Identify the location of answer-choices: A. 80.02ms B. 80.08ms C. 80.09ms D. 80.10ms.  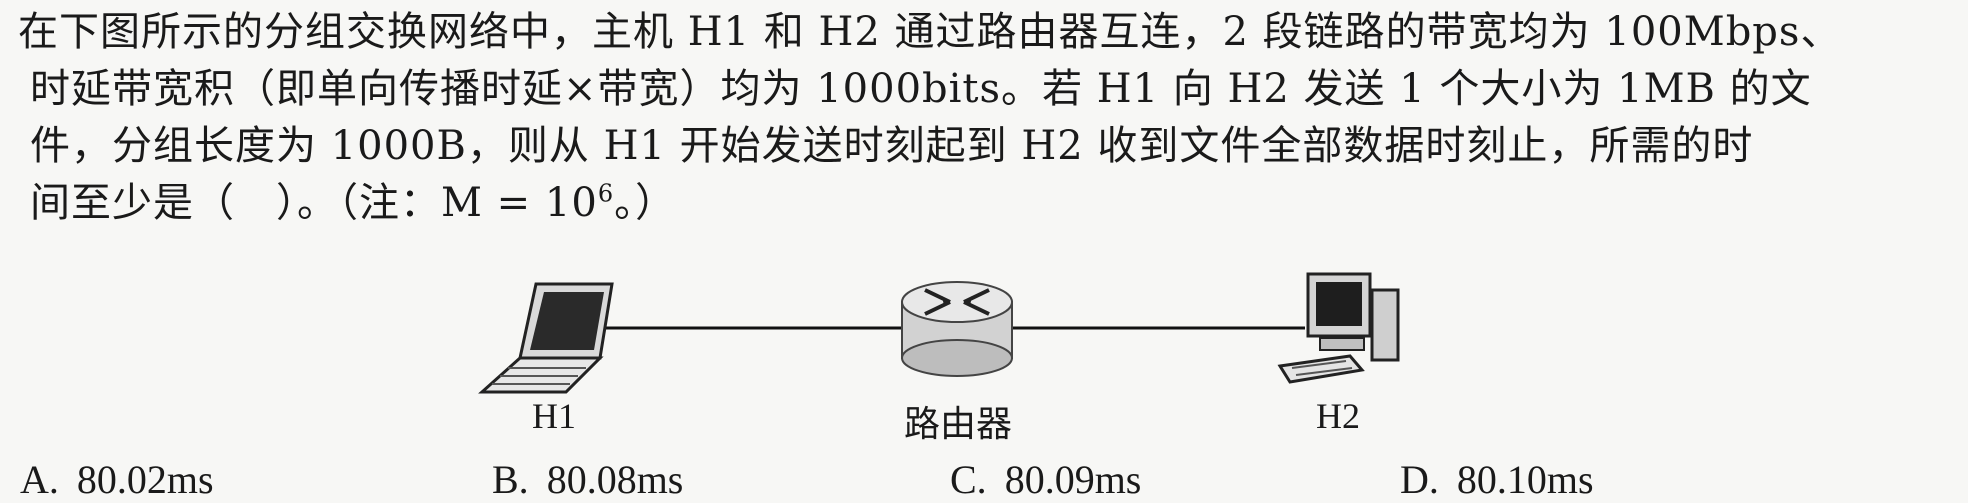
(984, 479).